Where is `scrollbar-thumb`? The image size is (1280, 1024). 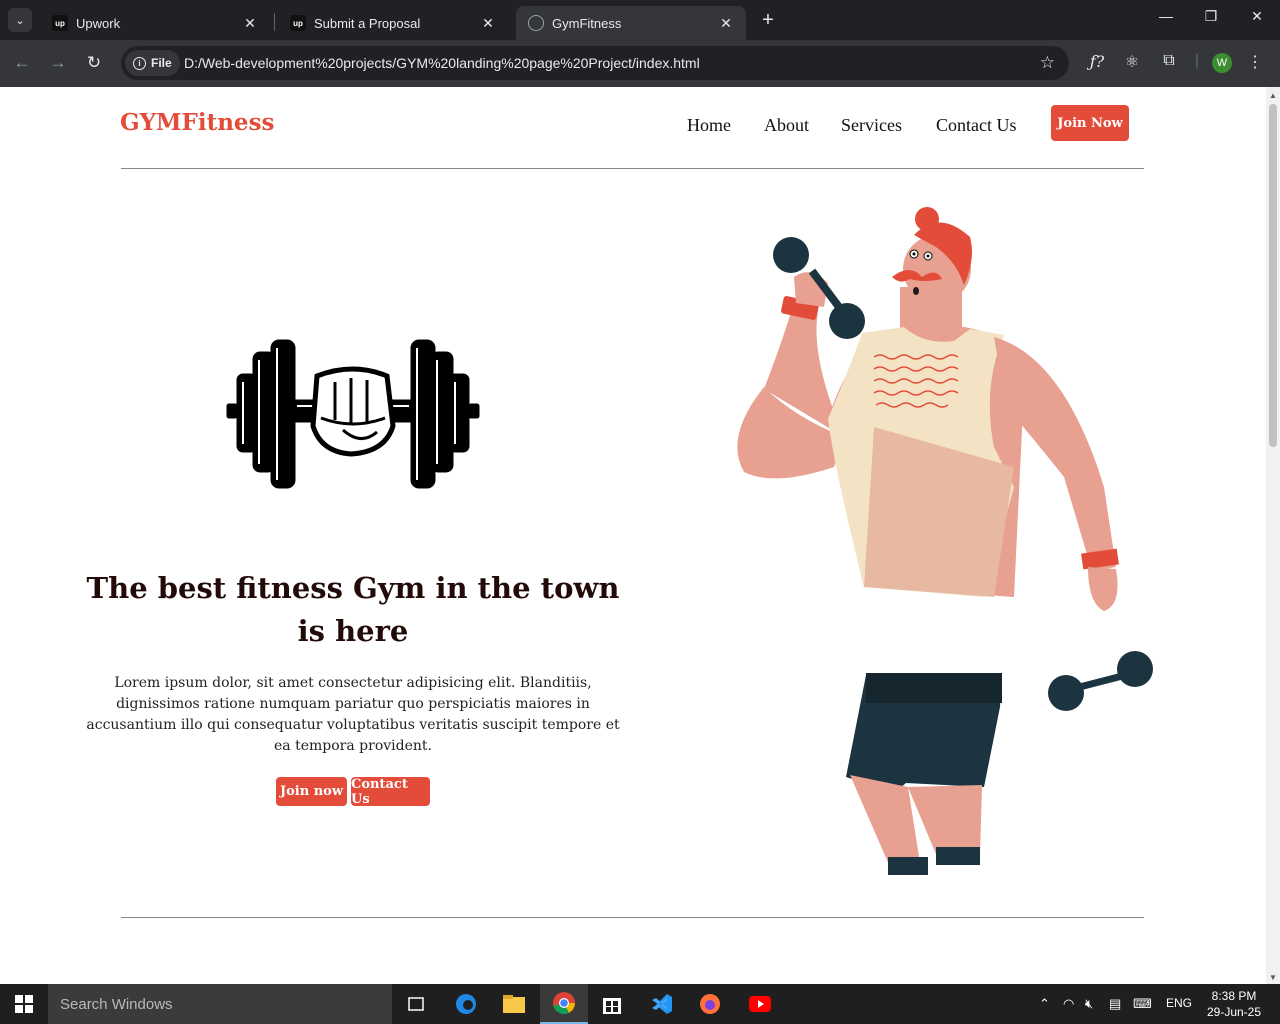 scrollbar-thumb is located at coordinates (1273, 275).